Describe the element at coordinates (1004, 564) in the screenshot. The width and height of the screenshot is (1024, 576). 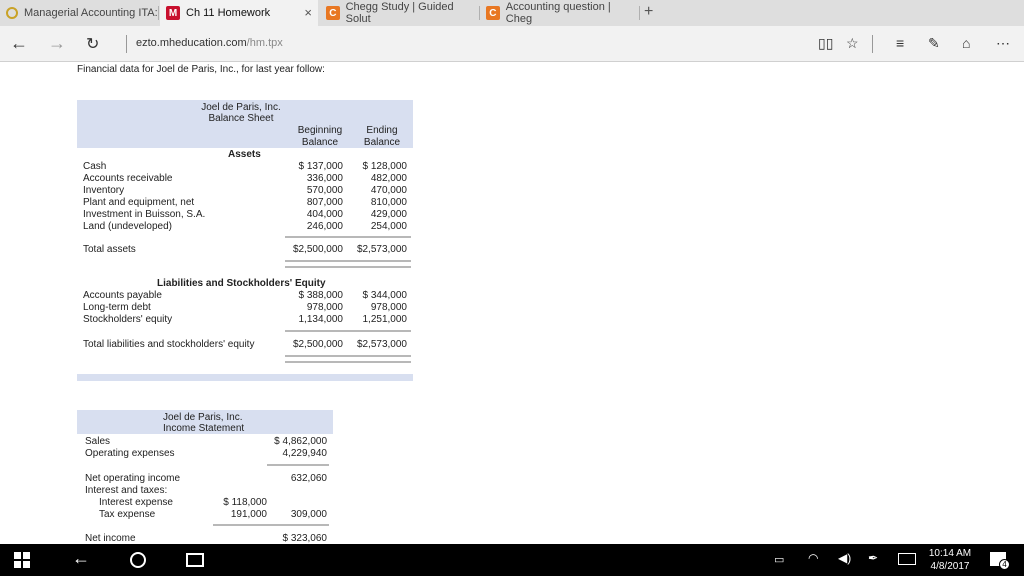
I see `notification-count: 4` at that location.